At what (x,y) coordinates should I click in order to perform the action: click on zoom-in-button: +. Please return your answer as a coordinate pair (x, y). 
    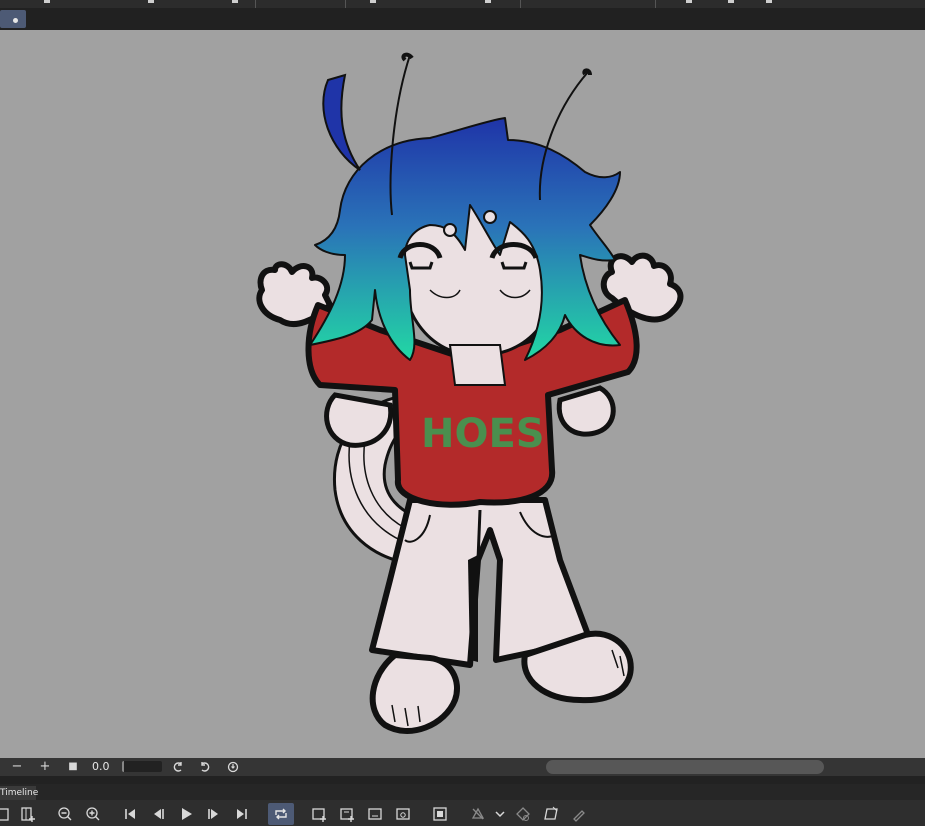
    Looking at the image, I should click on (45, 767).